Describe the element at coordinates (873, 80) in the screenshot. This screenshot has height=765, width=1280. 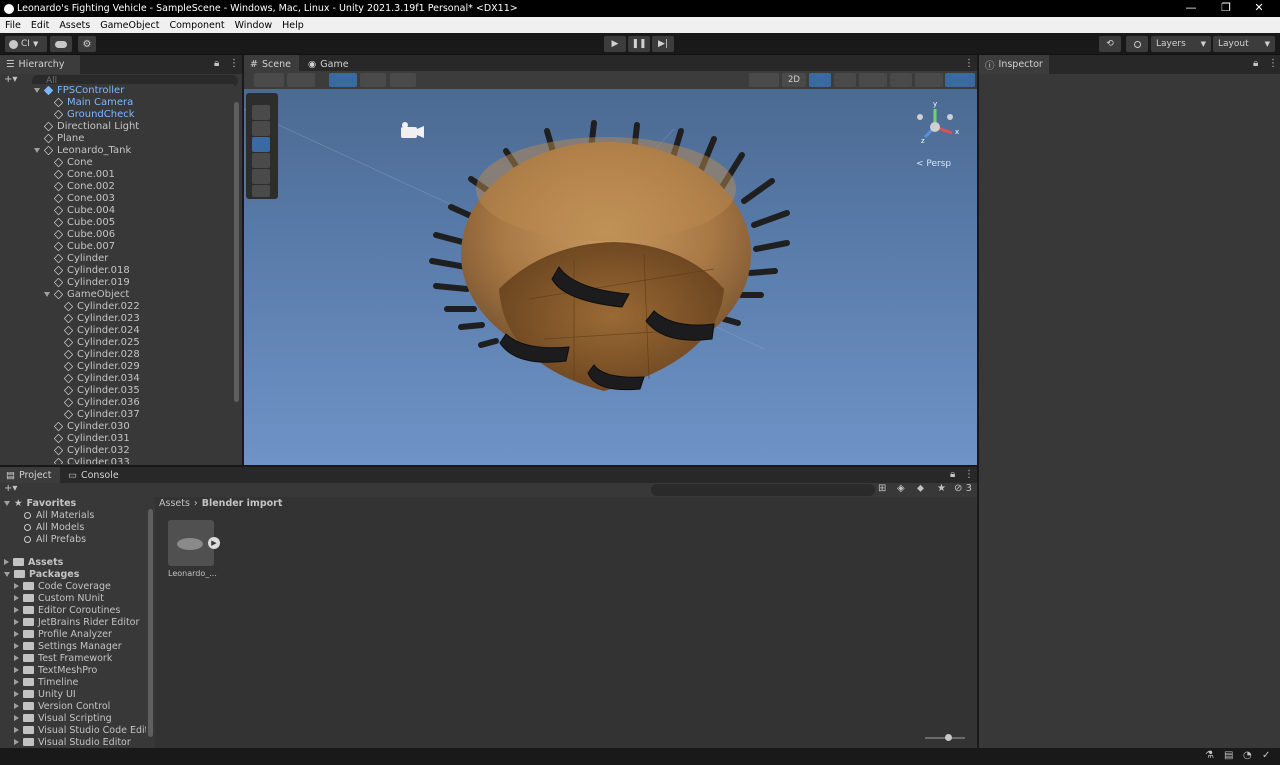
I see `effects-button` at that location.